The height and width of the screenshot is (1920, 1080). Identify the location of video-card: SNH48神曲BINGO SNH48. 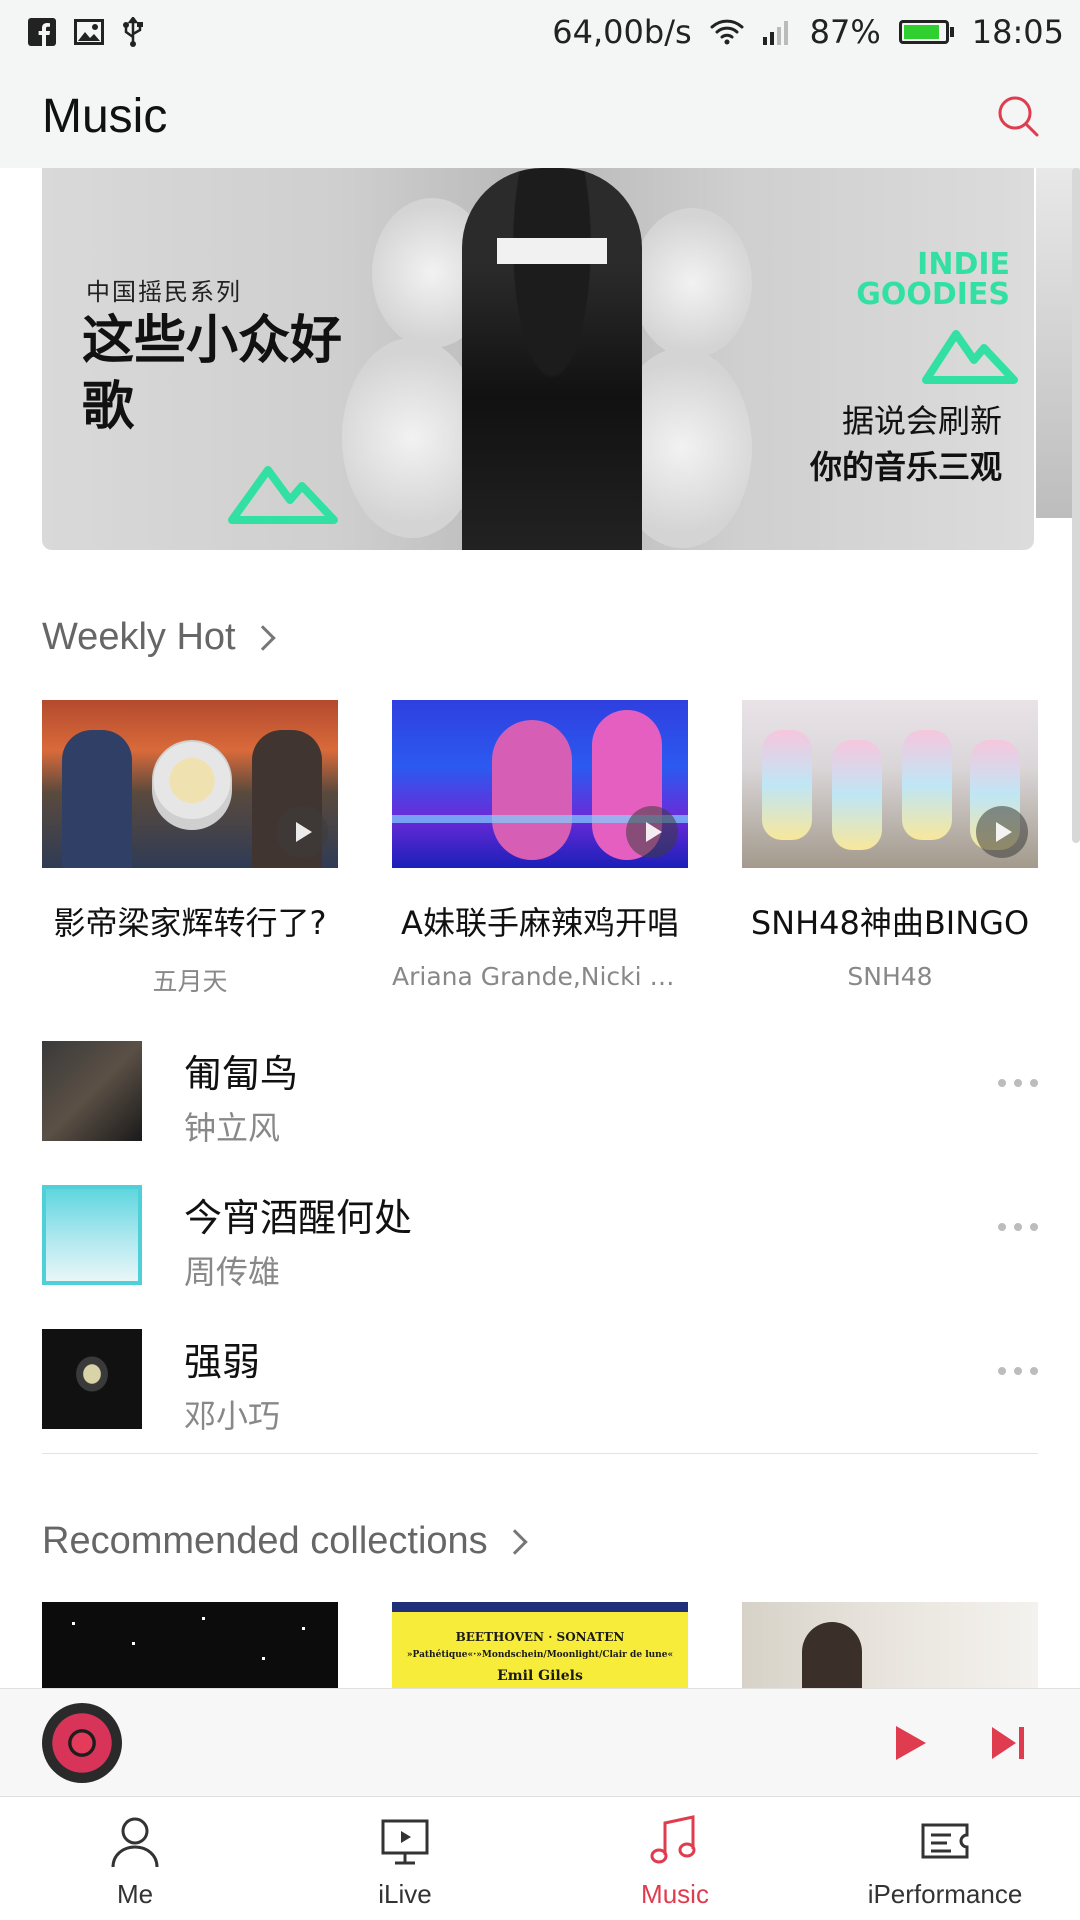
(890, 845).